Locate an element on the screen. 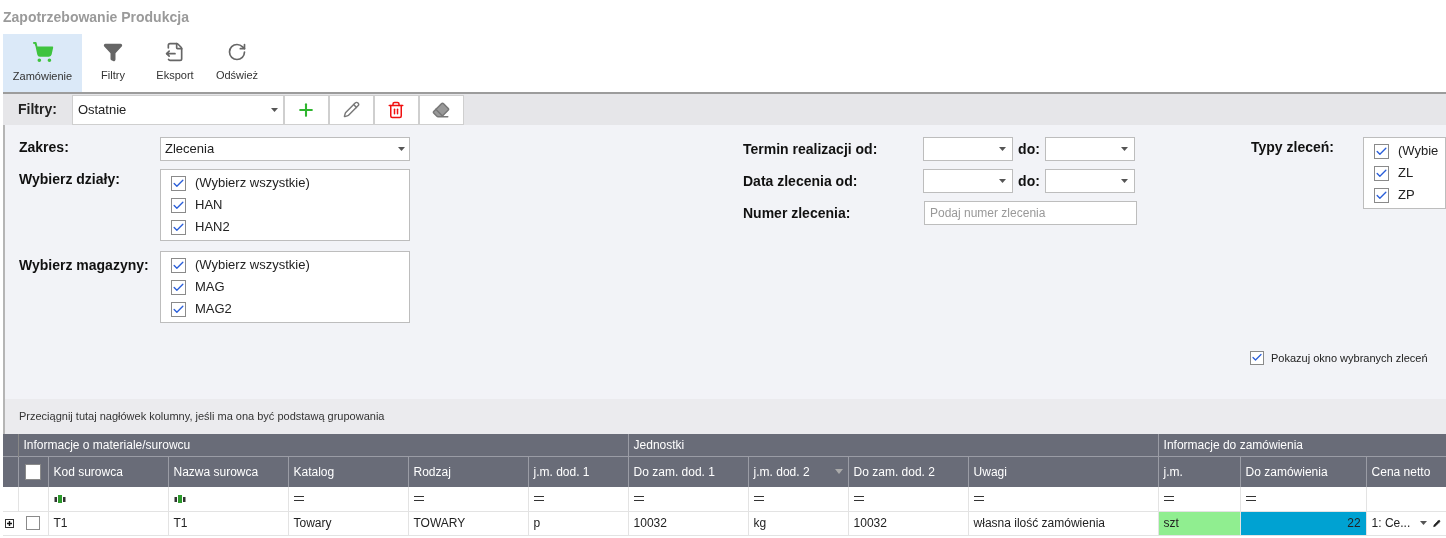  field-label: Termin realizacji od: is located at coordinates (811, 149).